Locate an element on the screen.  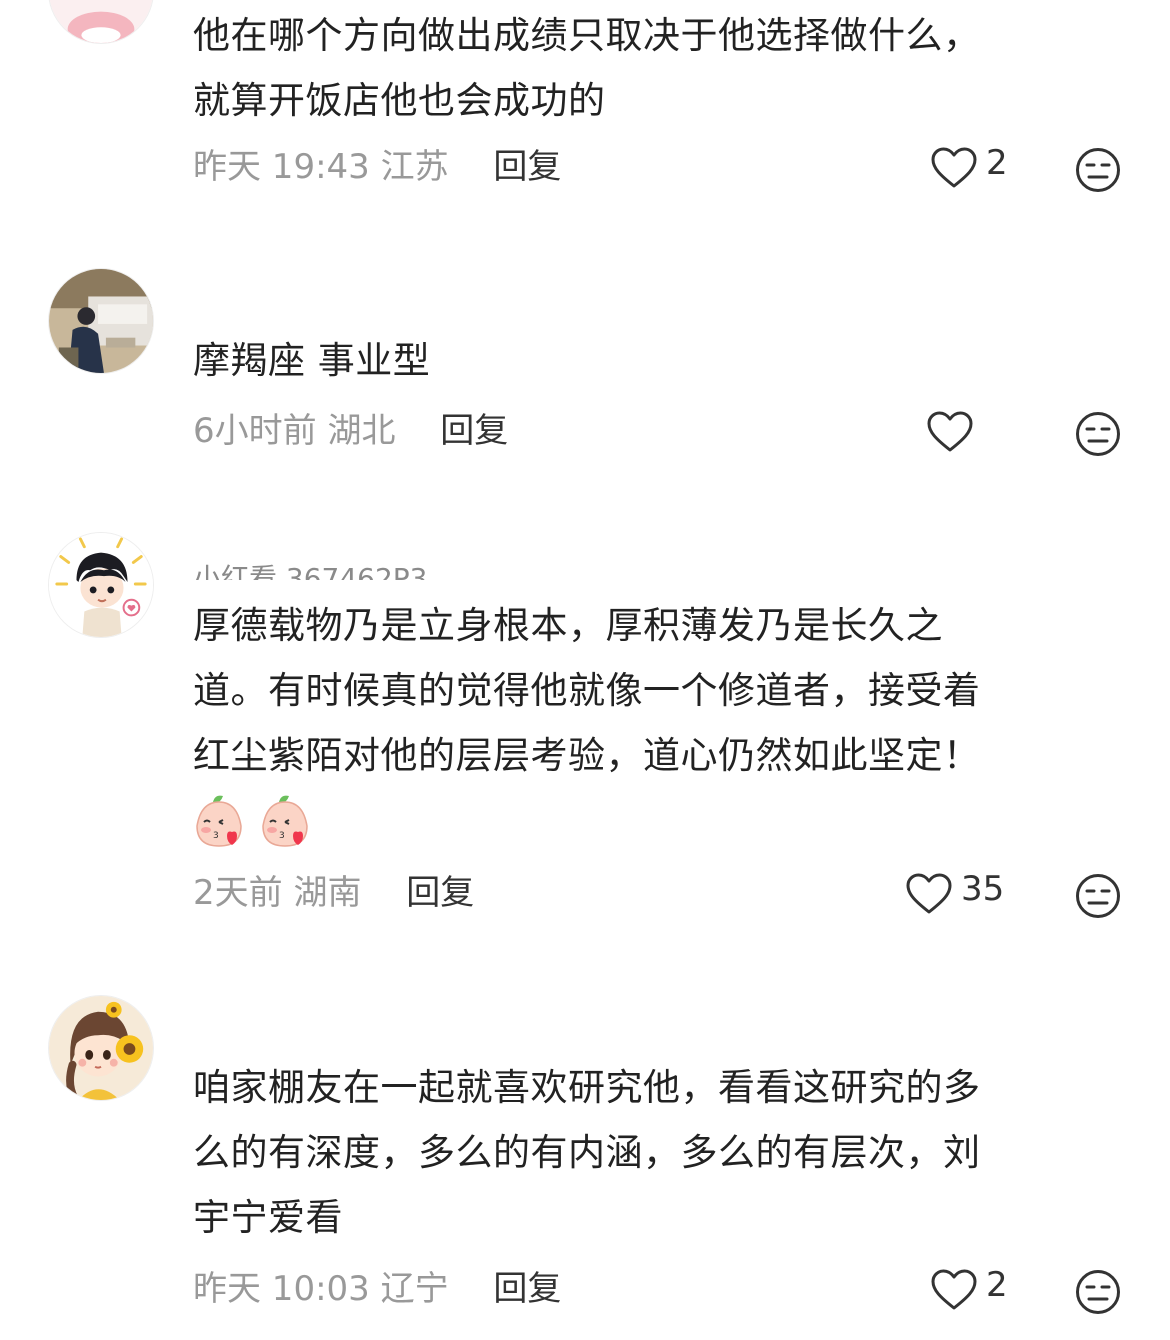
like-button is located at coordinates (954, 432).